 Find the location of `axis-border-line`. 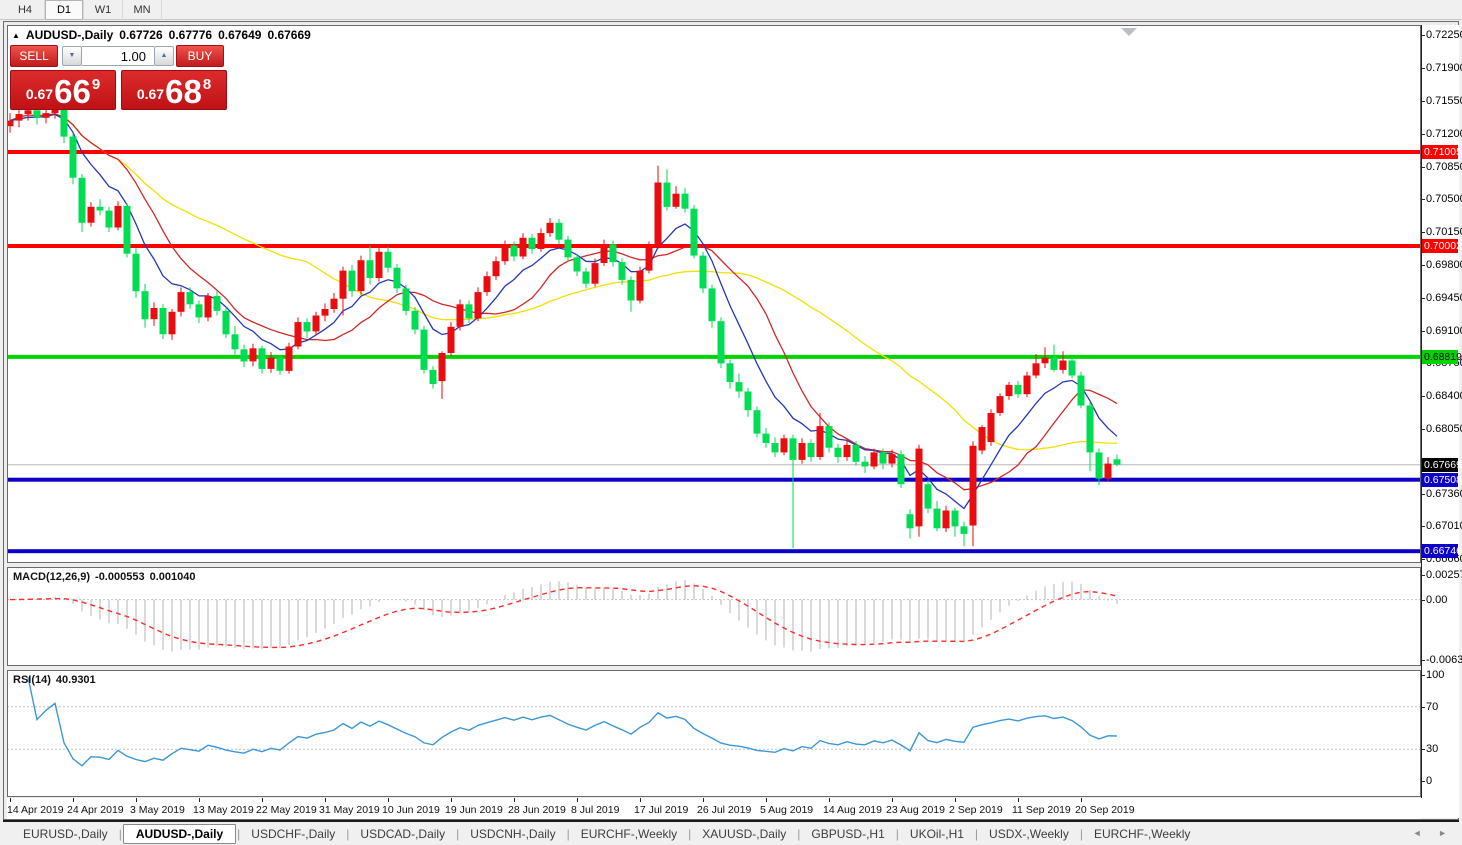

axis-border-line is located at coordinates (1421, 411).